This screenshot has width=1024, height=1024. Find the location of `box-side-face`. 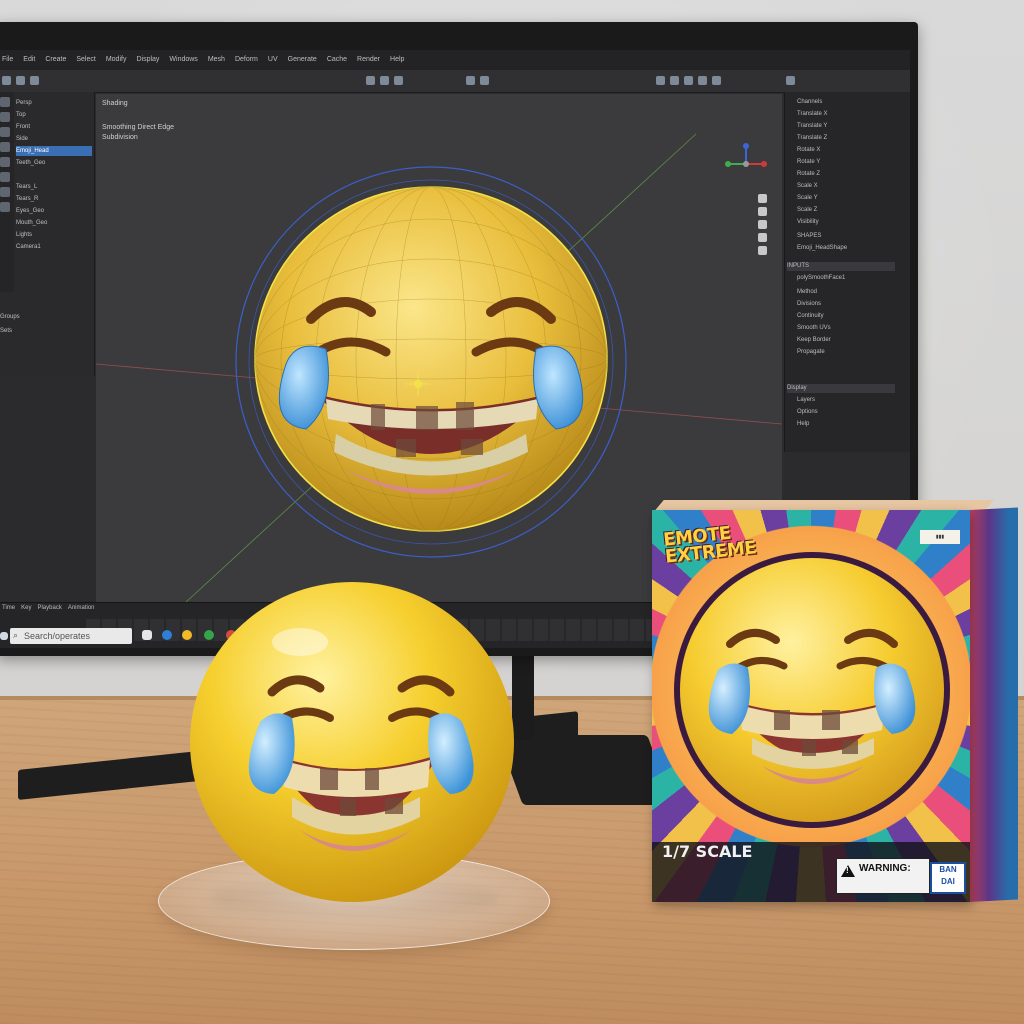

box-side-face is located at coordinates (994, 704).